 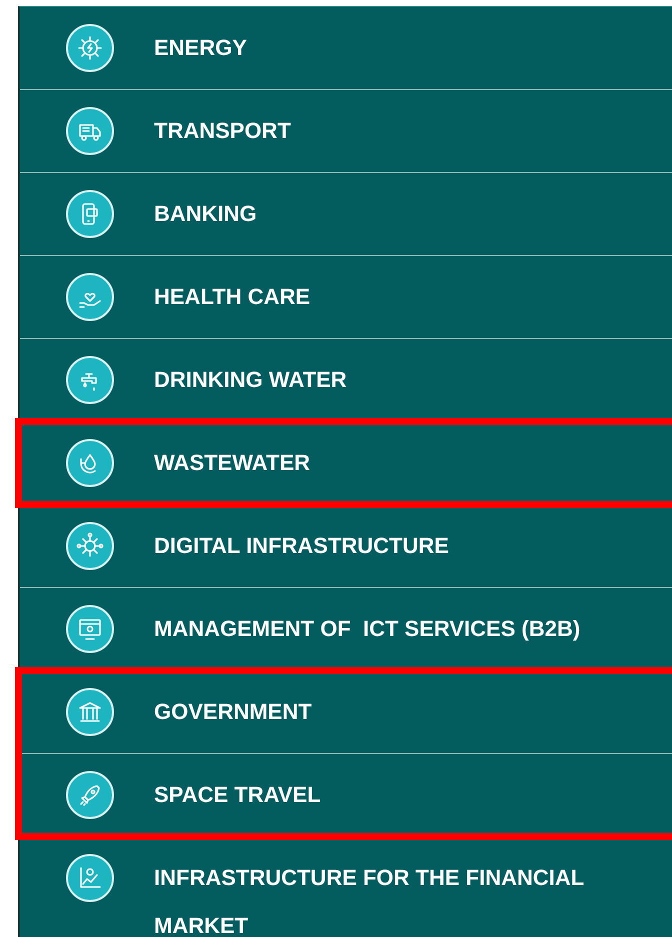 I want to click on gear-bolt-icon, so click(x=90, y=48).